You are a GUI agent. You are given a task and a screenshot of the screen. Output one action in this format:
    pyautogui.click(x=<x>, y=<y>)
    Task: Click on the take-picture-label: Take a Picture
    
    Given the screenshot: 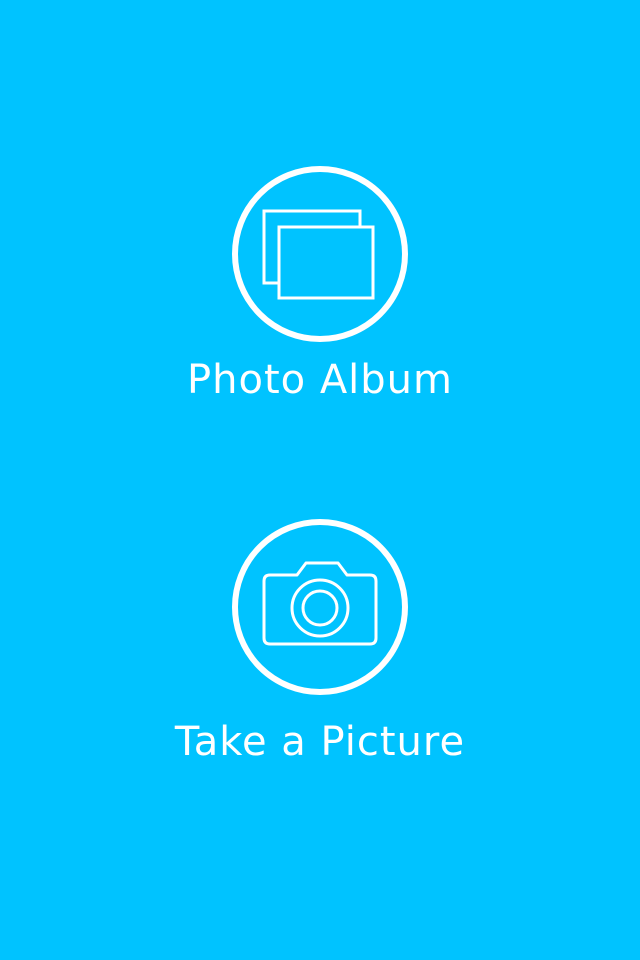 What is the action you would take?
    pyautogui.click(x=320, y=742)
    